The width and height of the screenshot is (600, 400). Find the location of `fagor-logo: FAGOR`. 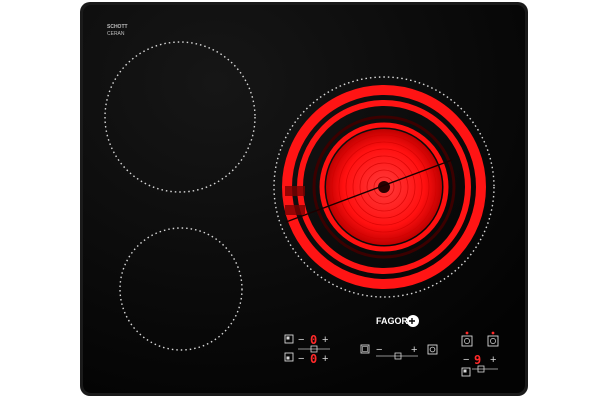

fagor-logo: FAGOR is located at coordinates (397, 321).